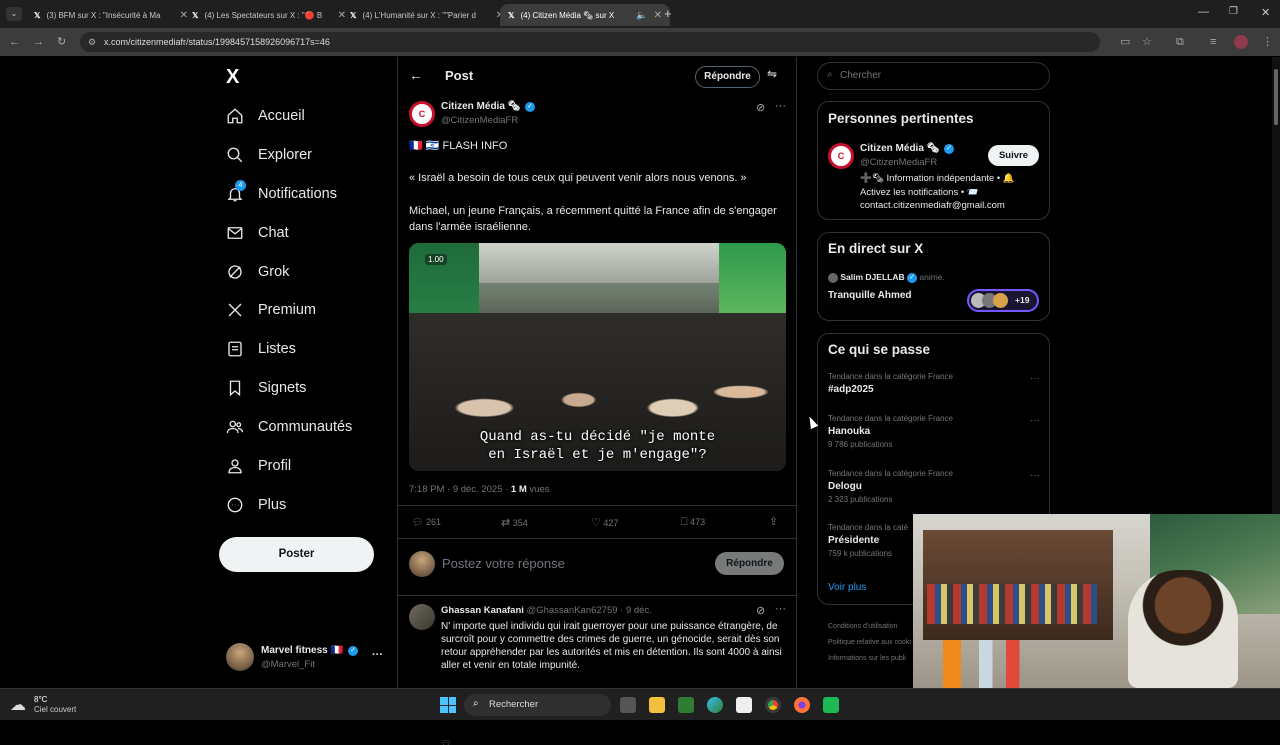  What do you see at coordinates (257, 272) in the screenshot?
I see `sidebar-item-grok: Grok` at bounding box center [257, 272].